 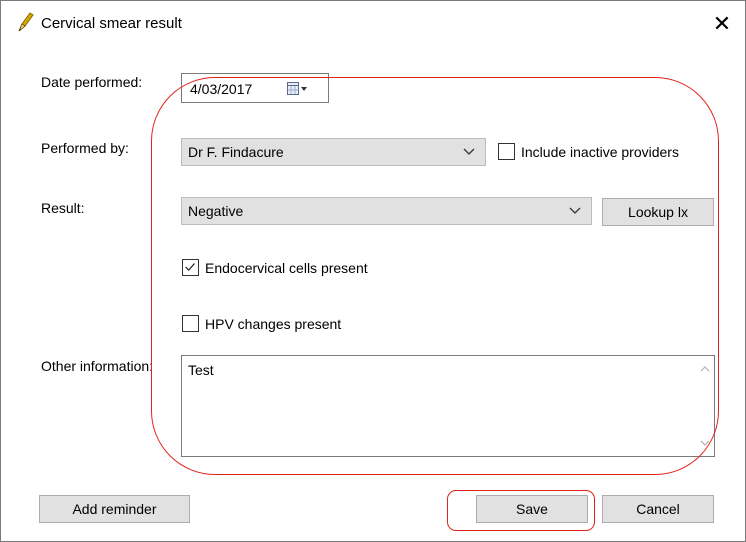 I want to click on performed-by-dropdown: Dr F. Findacure, so click(x=333, y=152).